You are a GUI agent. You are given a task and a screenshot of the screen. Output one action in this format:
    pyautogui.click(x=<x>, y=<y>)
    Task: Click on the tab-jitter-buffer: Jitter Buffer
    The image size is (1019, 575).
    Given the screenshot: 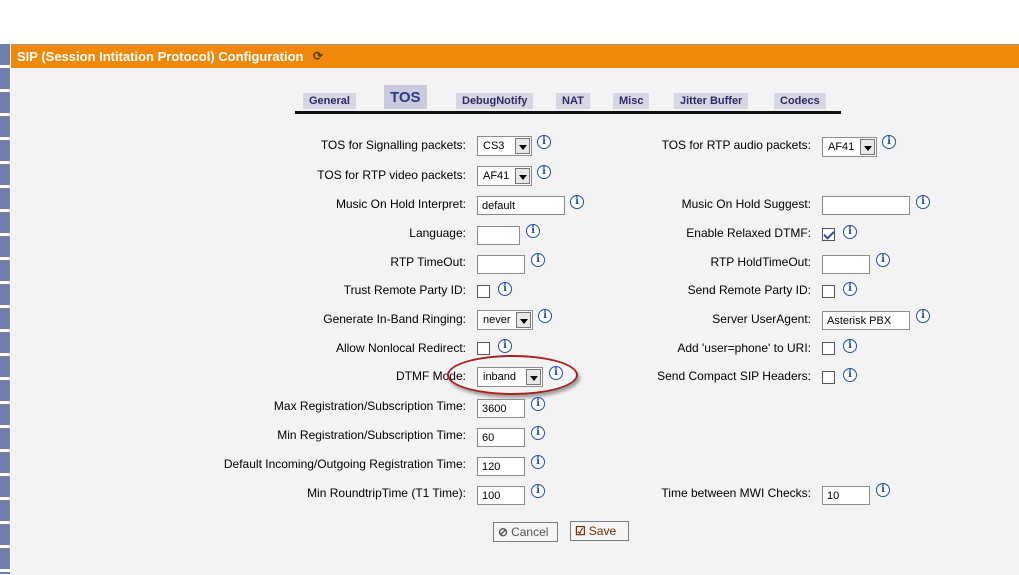 What is the action you would take?
    pyautogui.click(x=711, y=101)
    